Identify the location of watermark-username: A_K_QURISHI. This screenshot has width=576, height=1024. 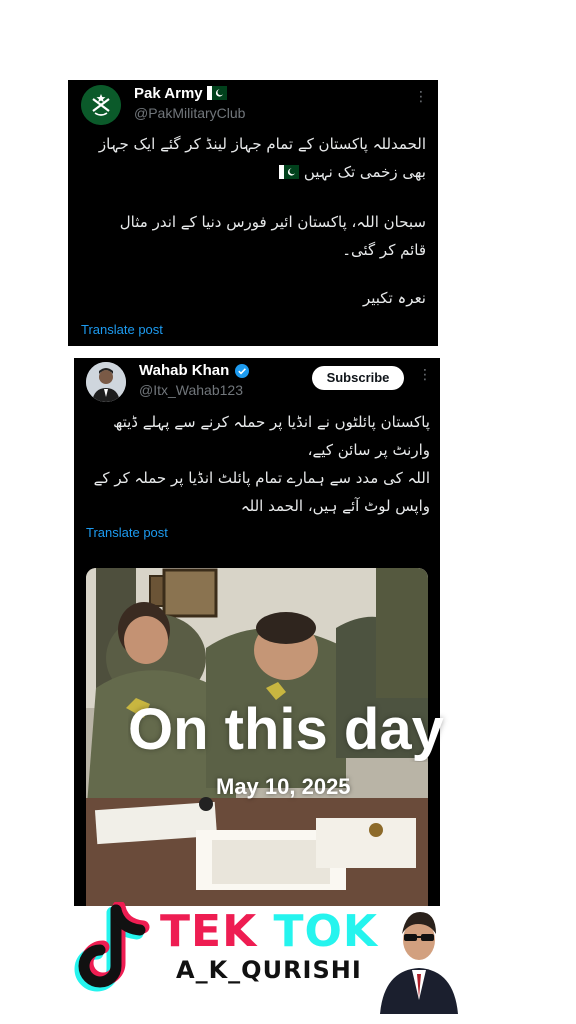
(269, 970).